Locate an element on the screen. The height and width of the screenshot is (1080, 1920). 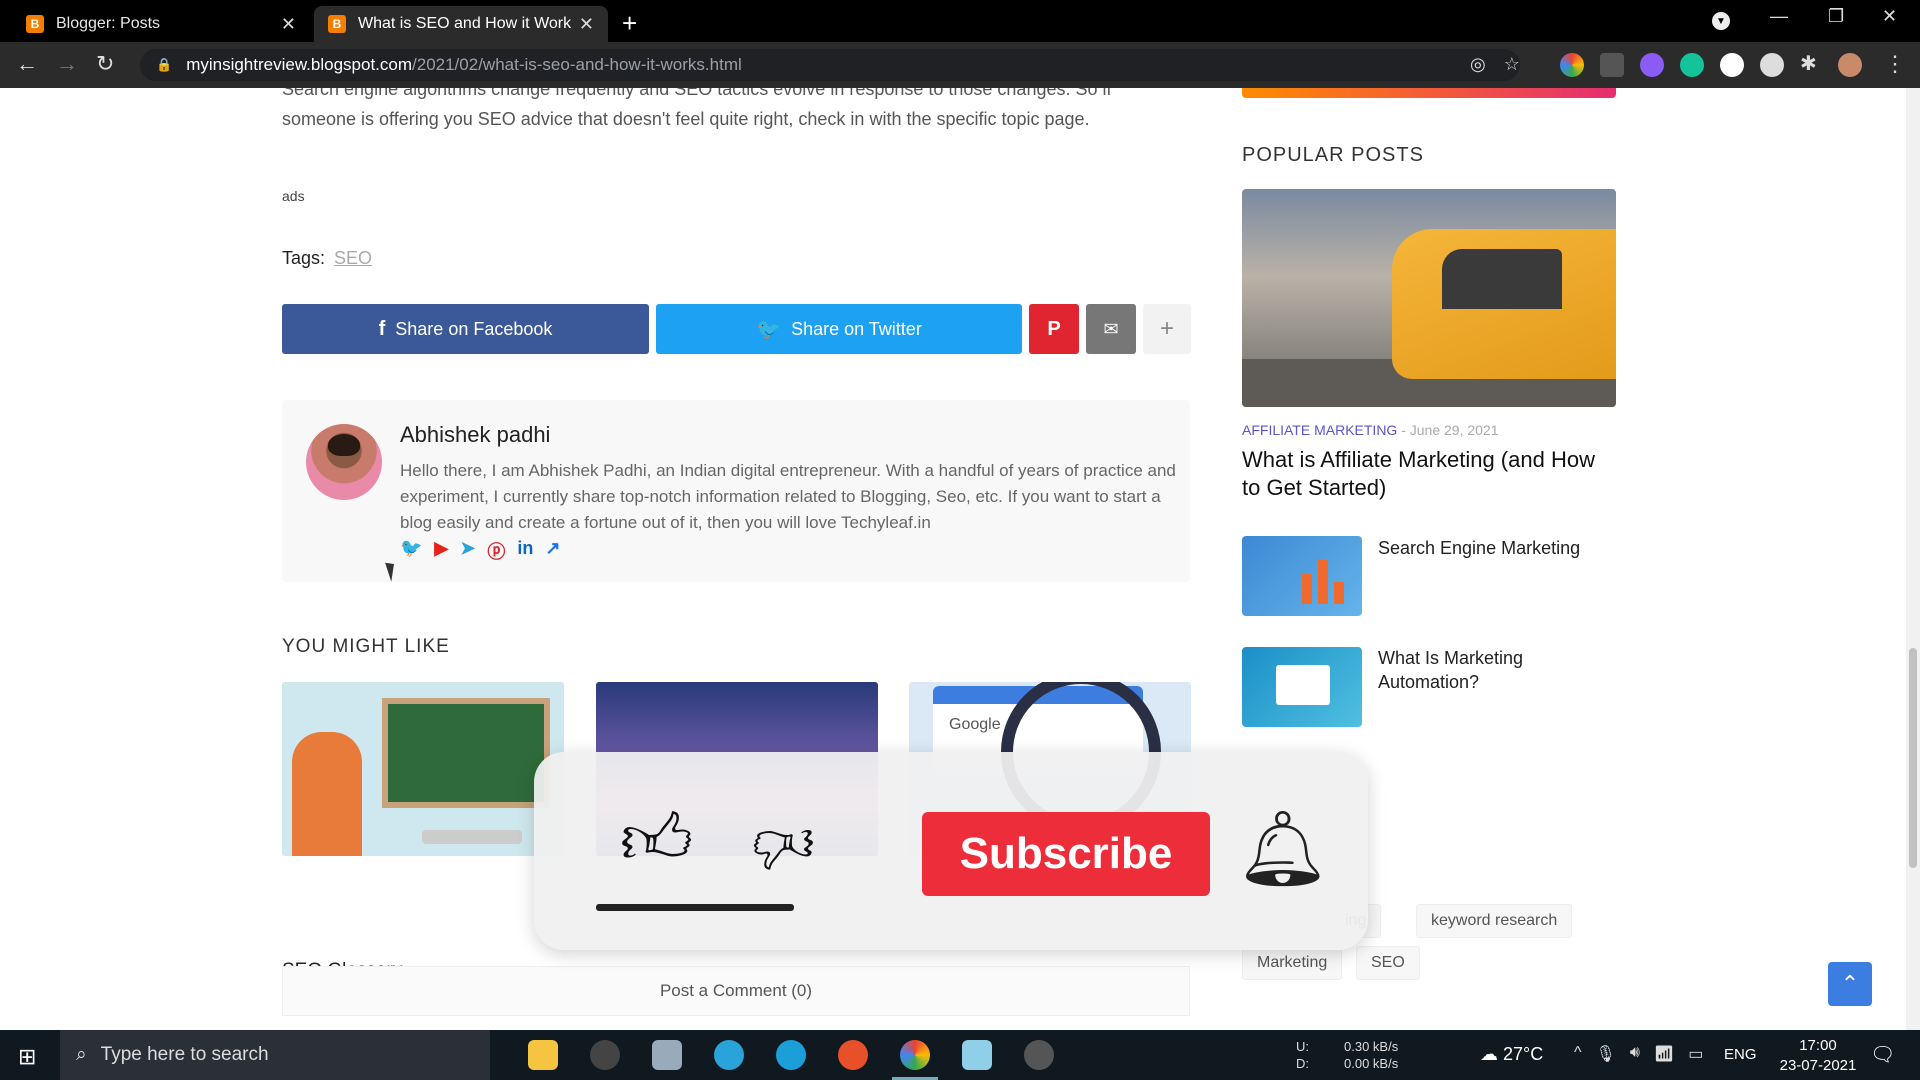
share-more-button: + is located at coordinates (1167, 329).